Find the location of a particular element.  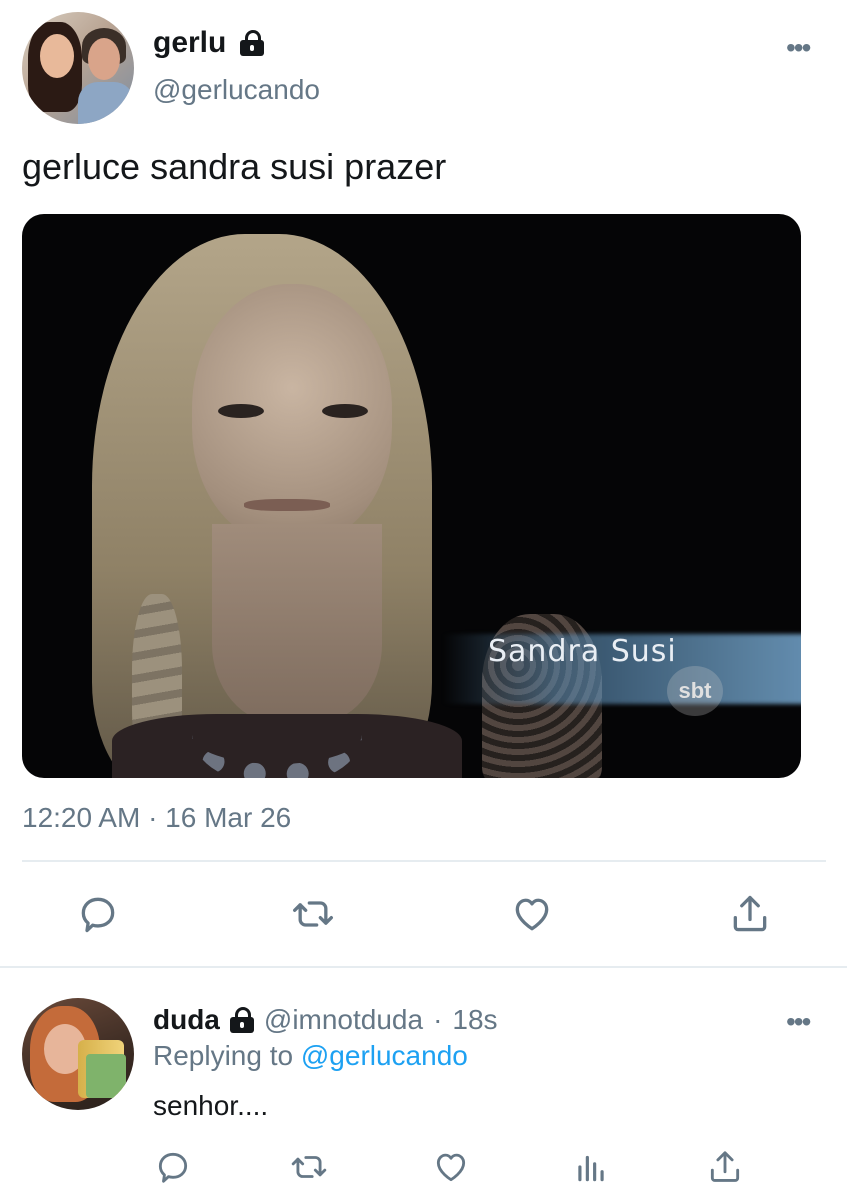

user-avatar is located at coordinates (78, 68).